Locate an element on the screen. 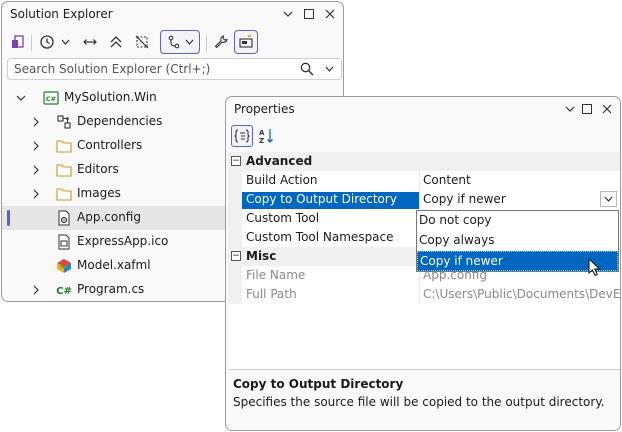  property-name: File Name is located at coordinates (276, 275).